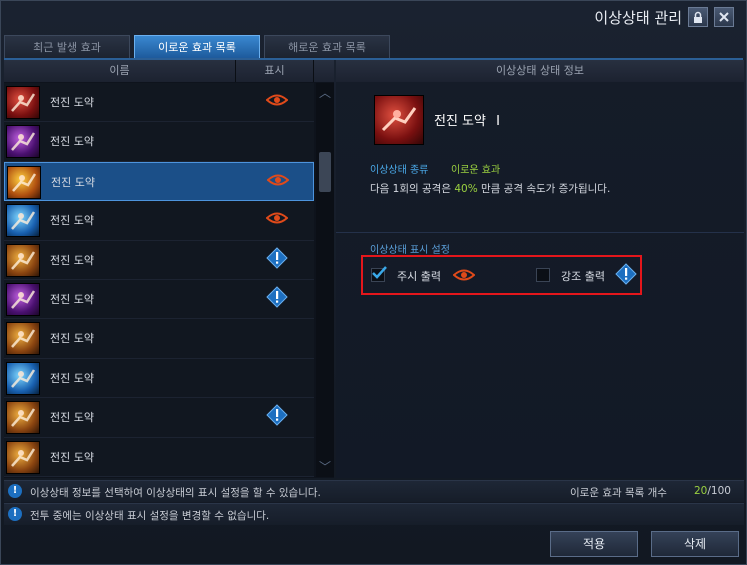 This screenshot has height=565, width=747. What do you see at coordinates (374, 514) in the screenshot?
I see `hint-row-2: ! 전투 중에는 이상상태 표시 설정을 변경할 수 없습니다.` at bounding box center [374, 514].